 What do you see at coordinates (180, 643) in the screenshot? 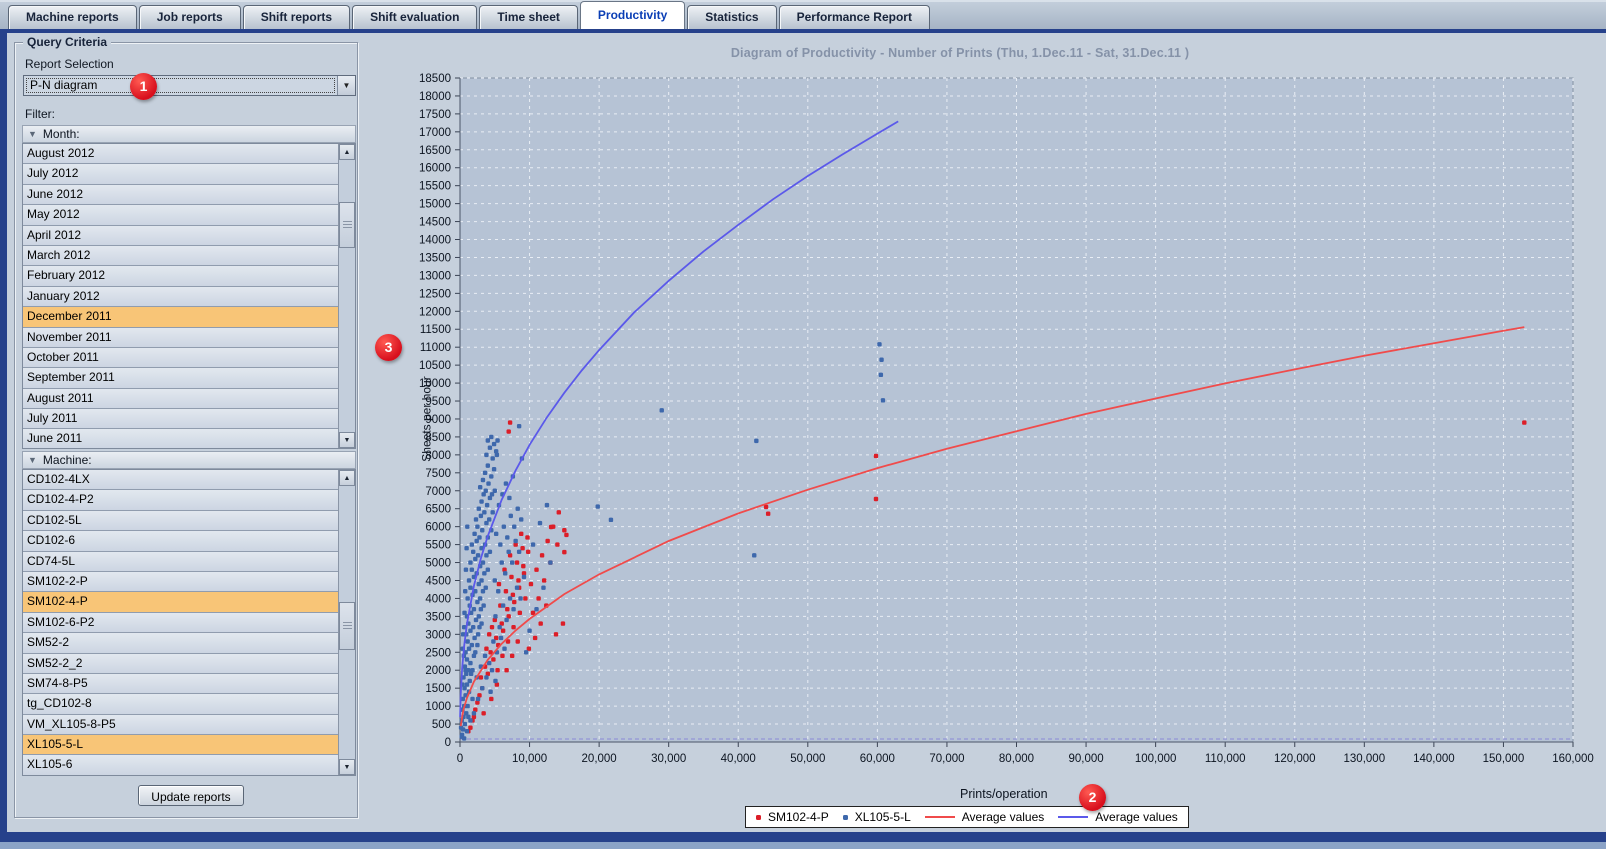
I see `list-item-sm52-2: SM52-2` at bounding box center [180, 643].